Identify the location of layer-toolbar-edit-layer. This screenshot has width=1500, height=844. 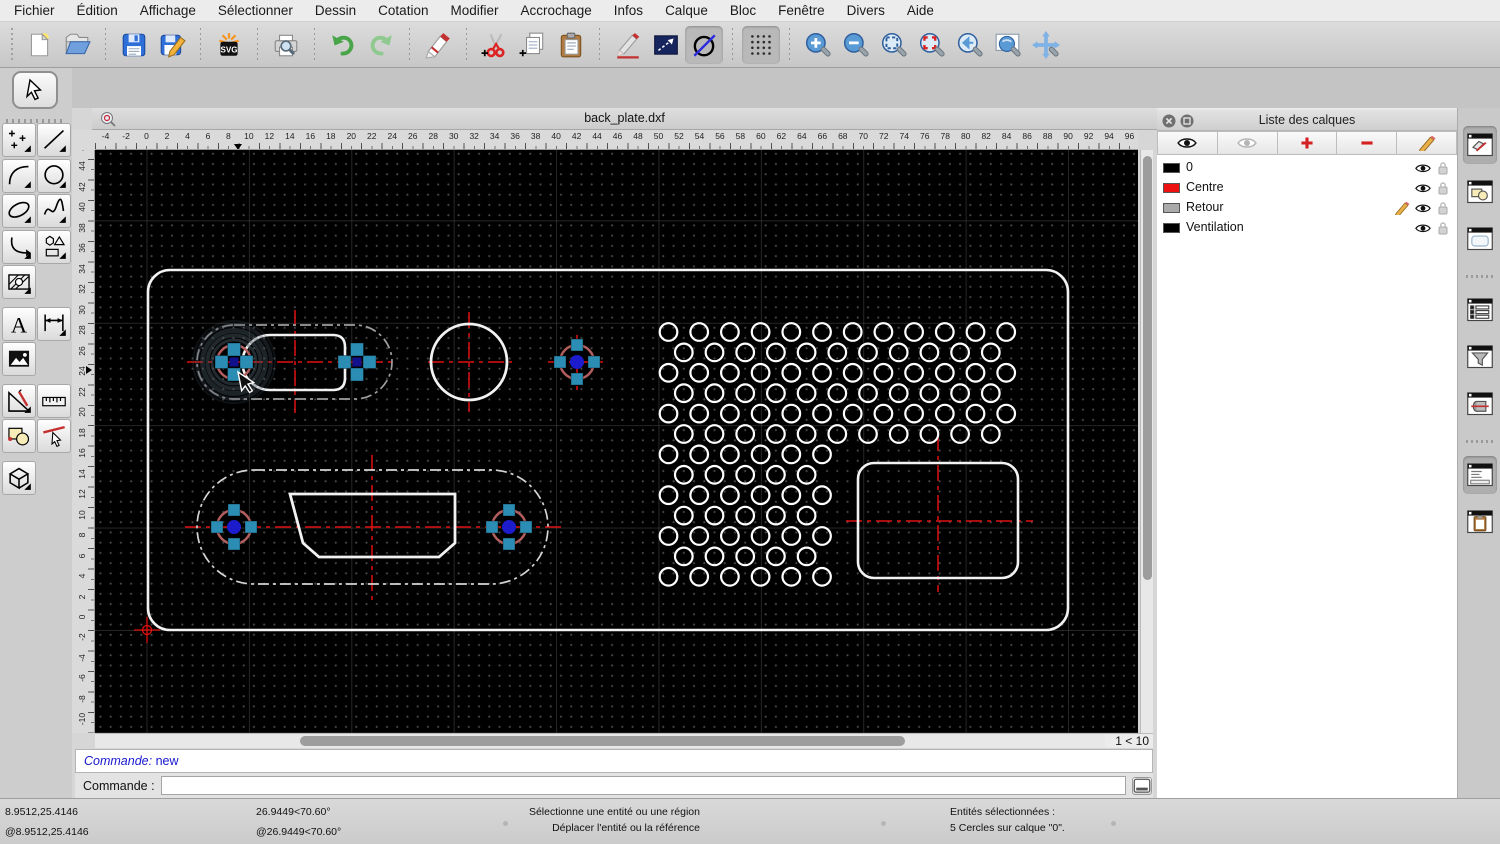
(1427, 143).